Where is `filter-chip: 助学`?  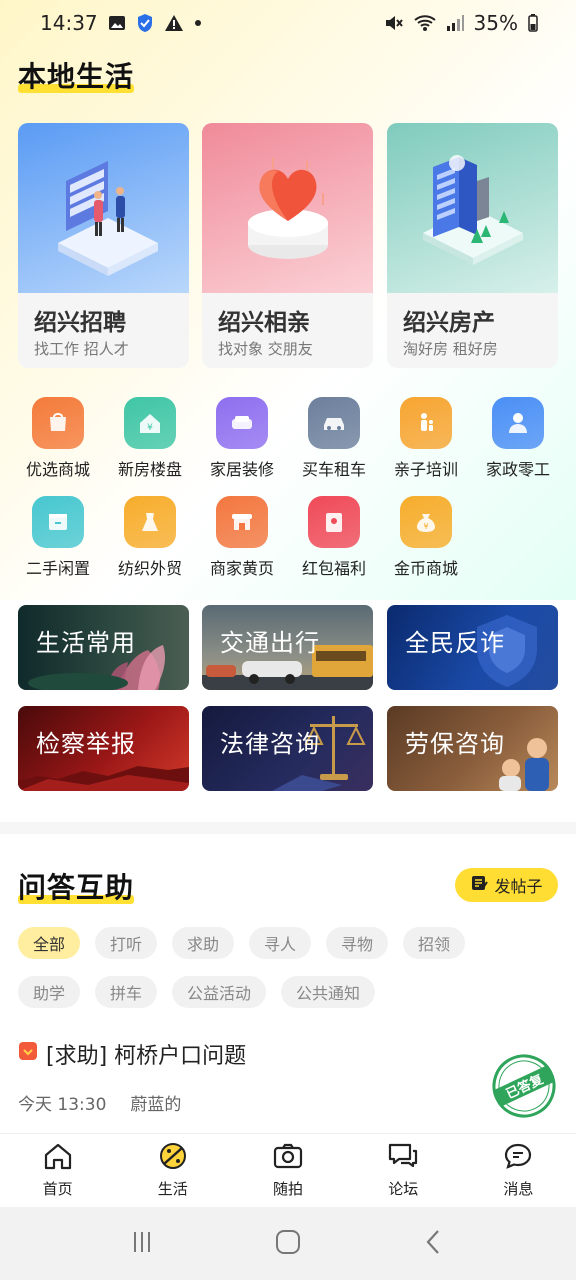 filter-chip: 助学 is located at coordinates (49, 992).